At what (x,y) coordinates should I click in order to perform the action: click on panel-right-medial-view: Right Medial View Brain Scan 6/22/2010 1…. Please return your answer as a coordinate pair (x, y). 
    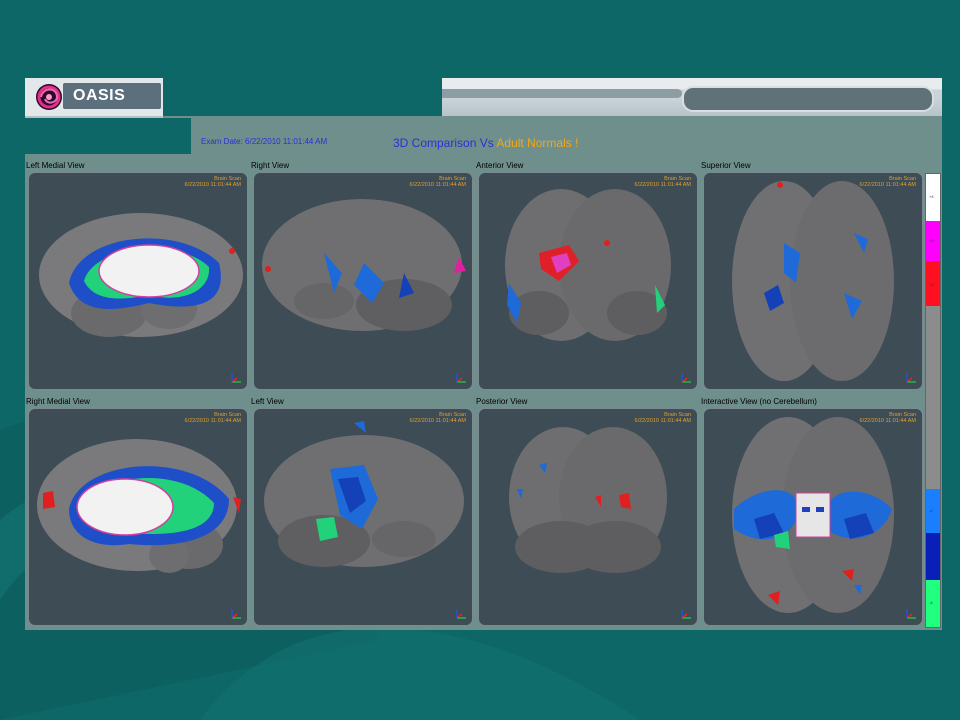
    Looking at the image, I should click on (136, 512).